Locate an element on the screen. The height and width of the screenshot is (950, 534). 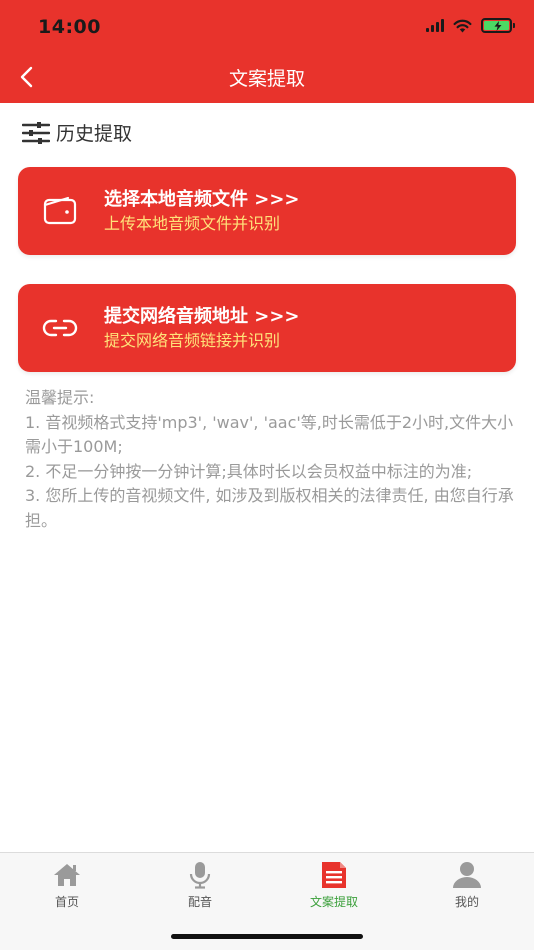
tab-home: 首页 is located at coordinates (67, 885).